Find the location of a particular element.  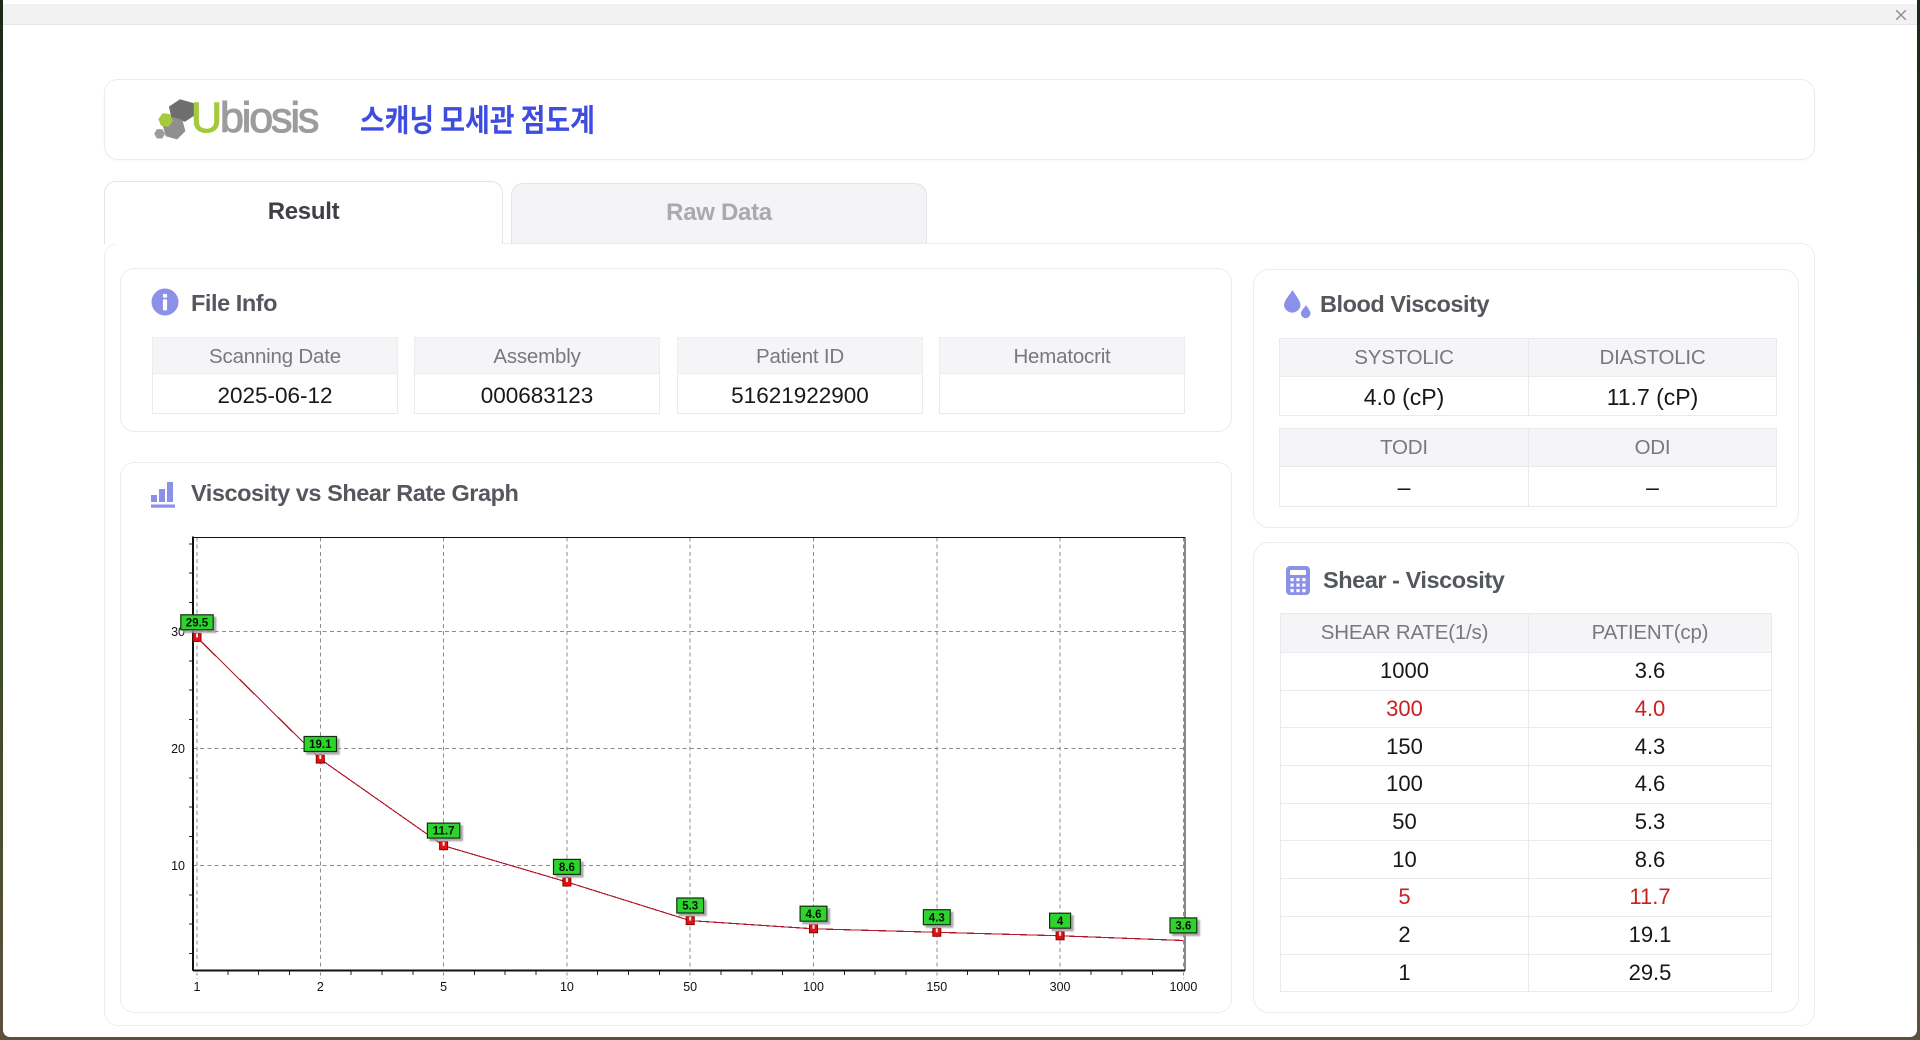

svg-text: 3.6 is located at coordinates (1183, 927).